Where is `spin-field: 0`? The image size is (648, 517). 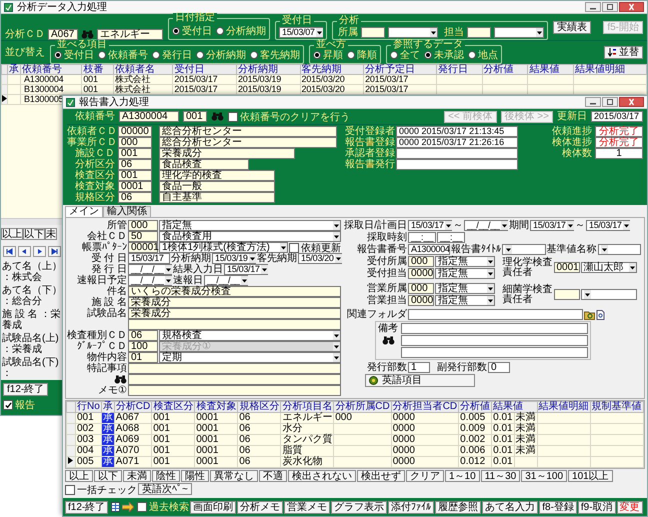 spin-field: 0 is located at coordinates (499, 367).